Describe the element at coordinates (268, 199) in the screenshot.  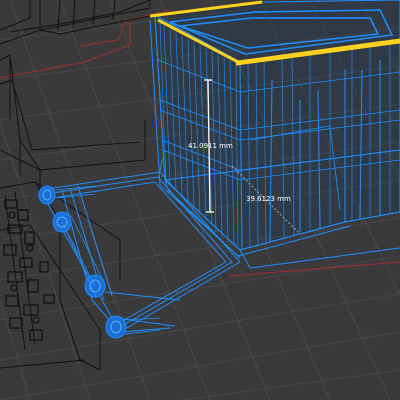
I see `depth-measurement-label: 39.6123 mm` at that location.